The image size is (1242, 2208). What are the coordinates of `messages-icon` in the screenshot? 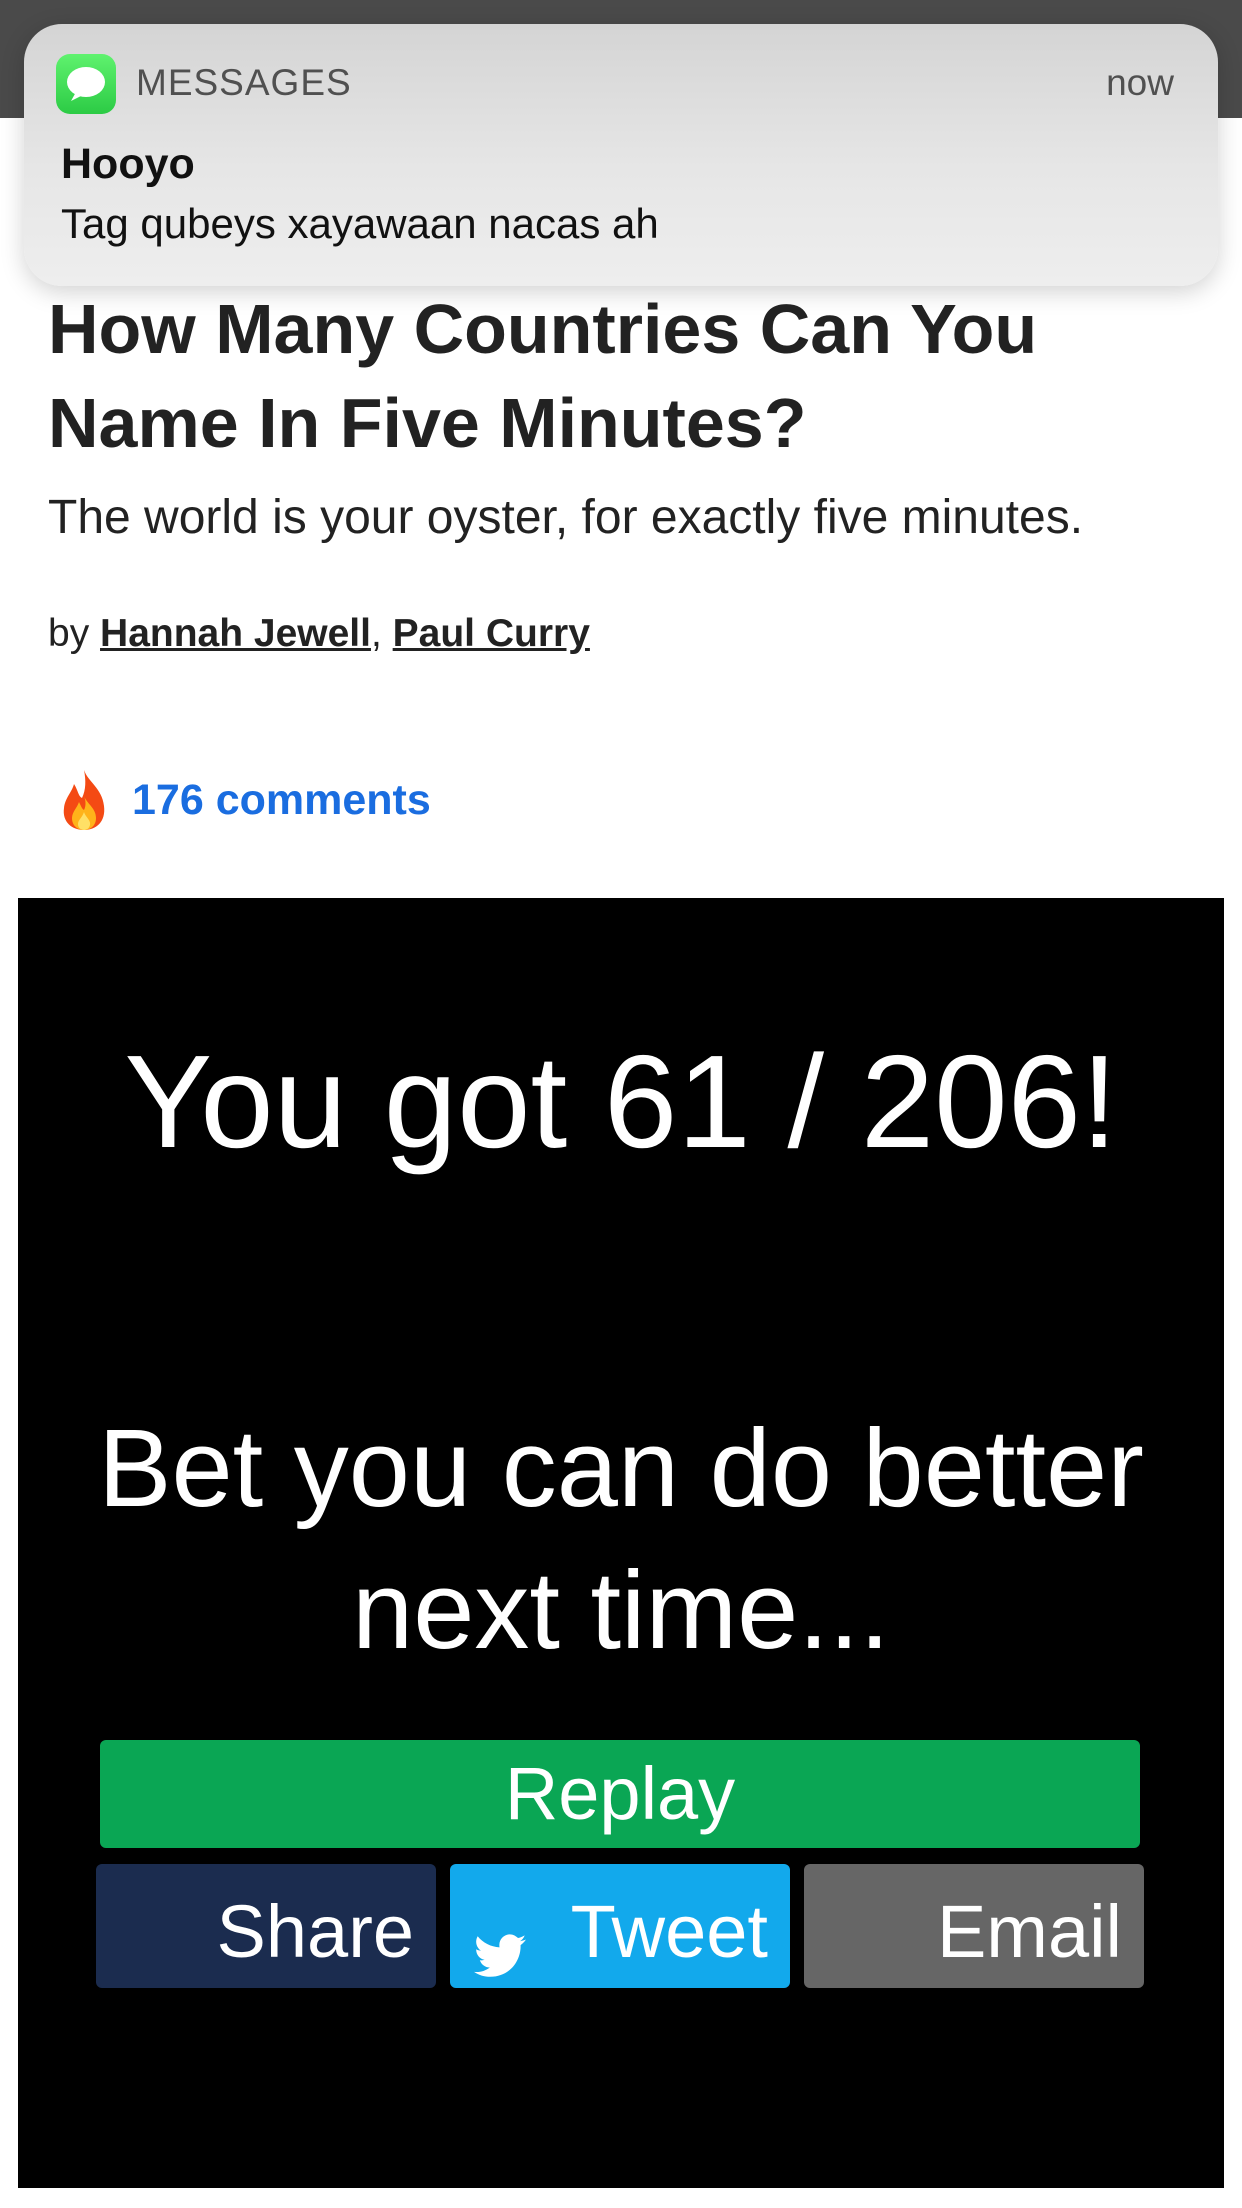 It's located at (86, 84).